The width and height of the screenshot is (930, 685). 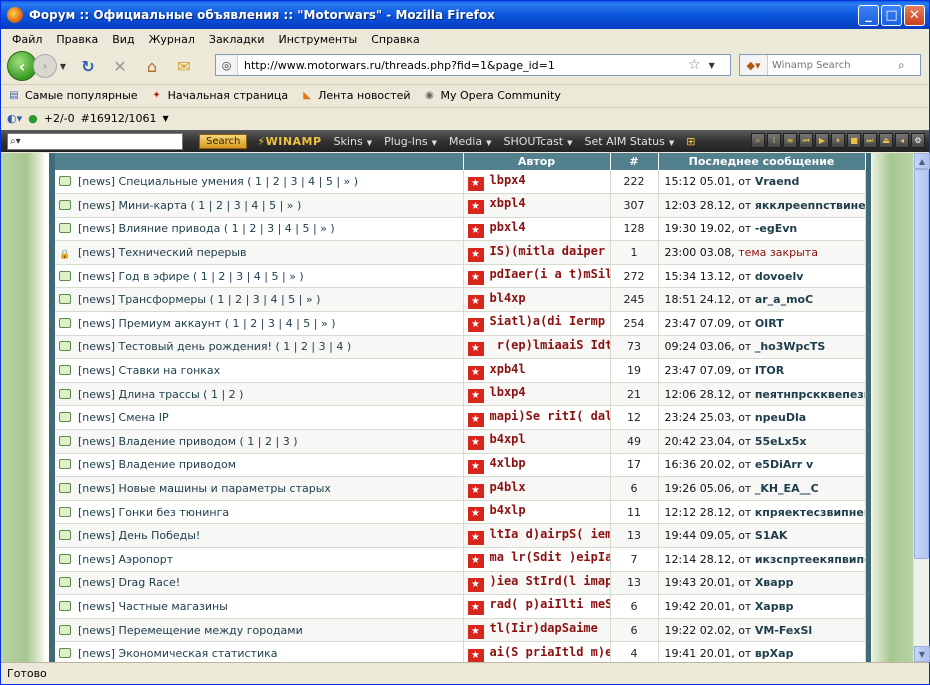 What do you see at coordinates (153, 512) in the screenshot?
I see `thread-title-link: [news] Гонки без тюнинга` at bounding box center [153, 512].